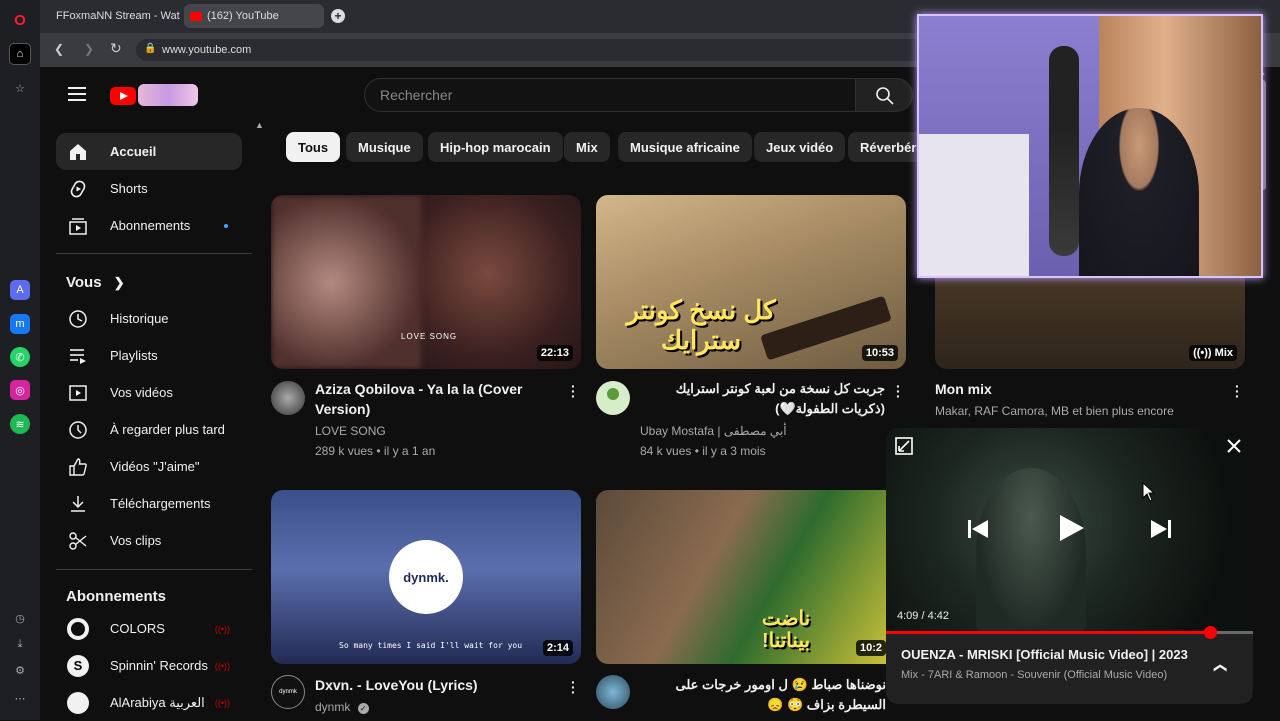 The width and height of the screenshot is (1280, 721). What do you see at coordinates (129, 188) in the screenshot?
I see `sidebar-item-label: Shorts` at bounding box center [129, 188].